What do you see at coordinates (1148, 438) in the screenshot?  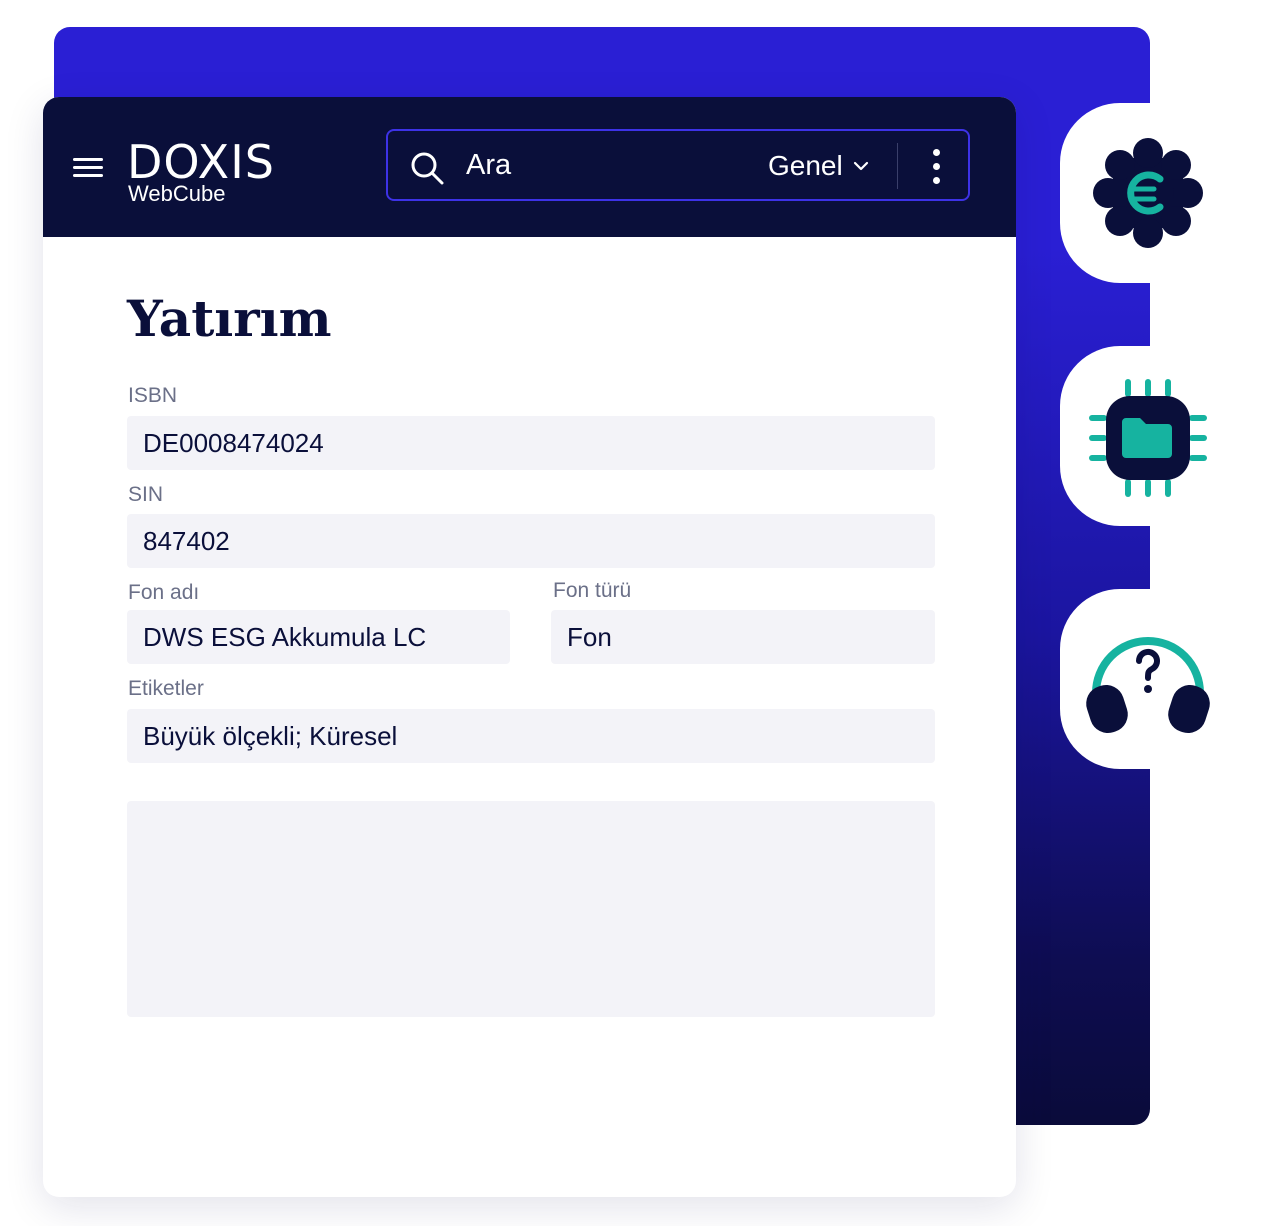 I see `chip-folder-icon` at bounding box center [1148, 438].